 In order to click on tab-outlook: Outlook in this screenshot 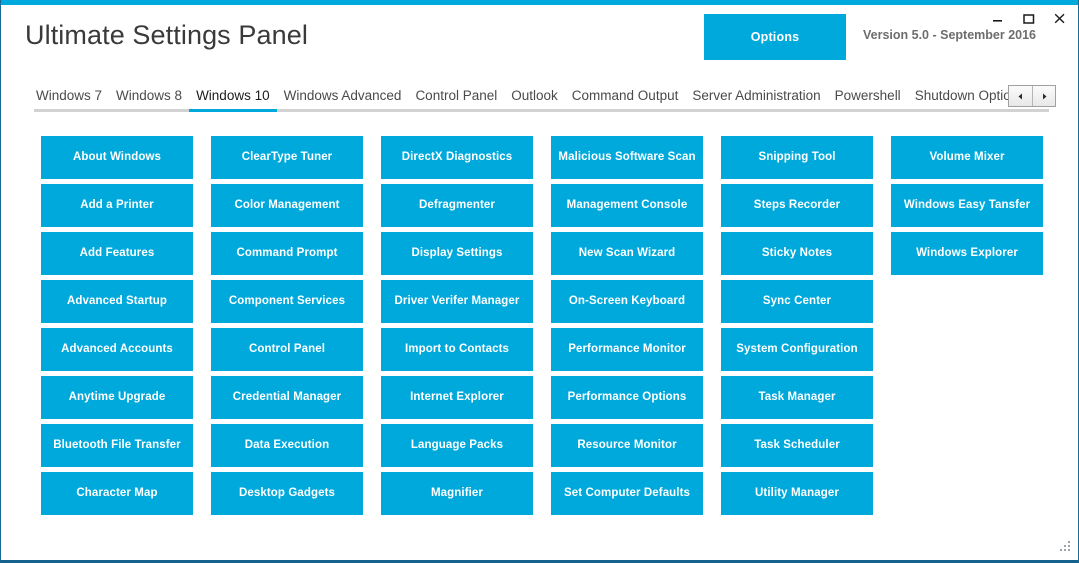, I will do `click(534, 96)`.